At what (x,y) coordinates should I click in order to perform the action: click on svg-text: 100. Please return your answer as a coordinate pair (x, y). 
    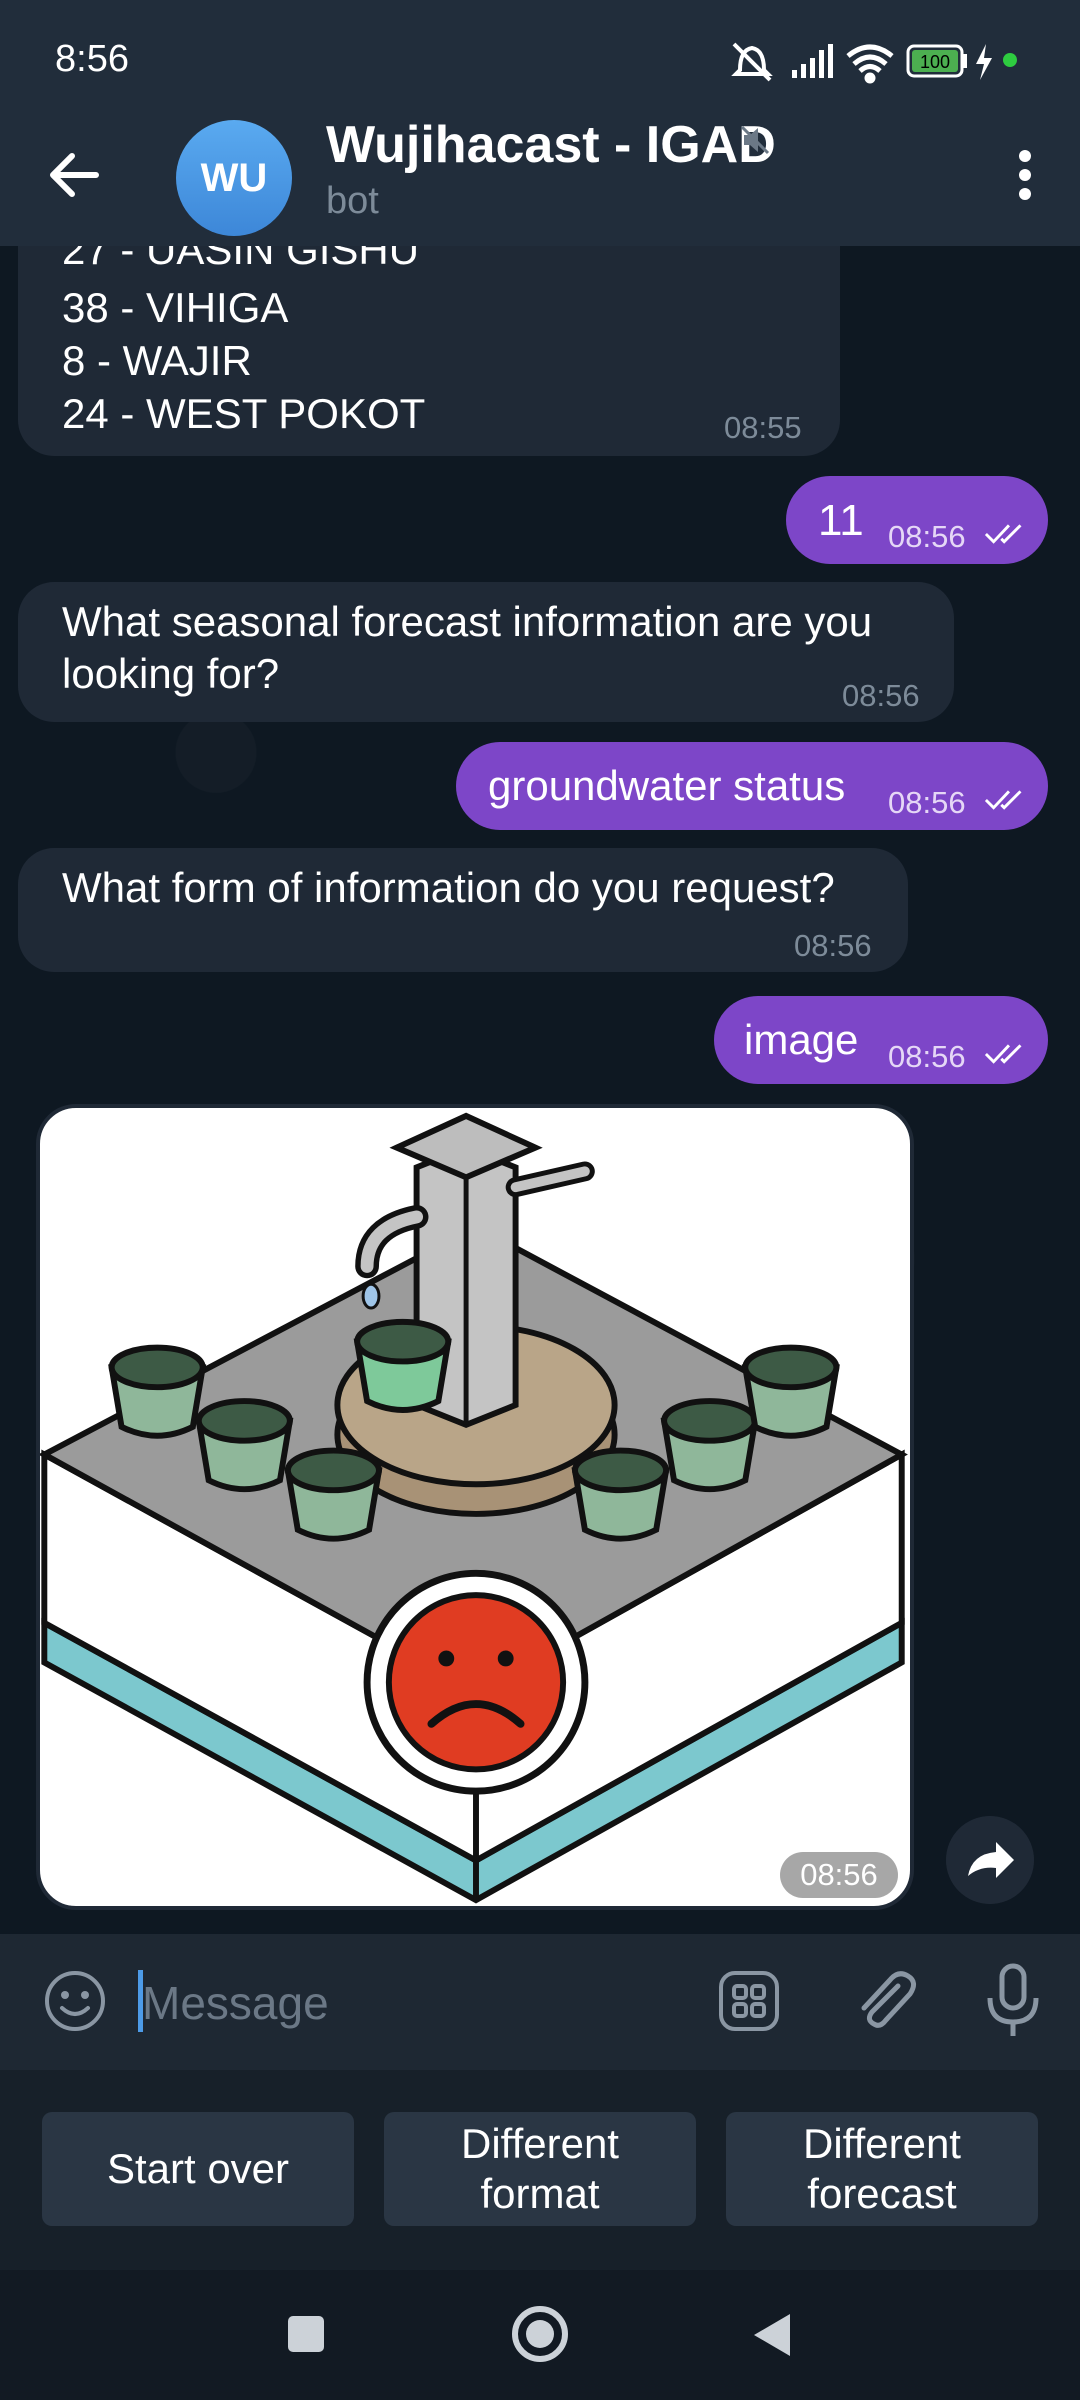
    Looking at the image, I should click on (935, 62).